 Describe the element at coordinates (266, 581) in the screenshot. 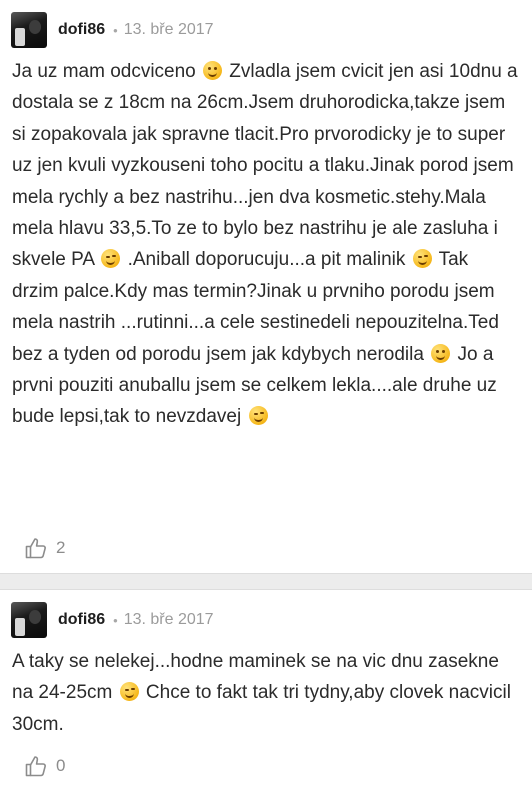

I see `comment-divider` at that location.